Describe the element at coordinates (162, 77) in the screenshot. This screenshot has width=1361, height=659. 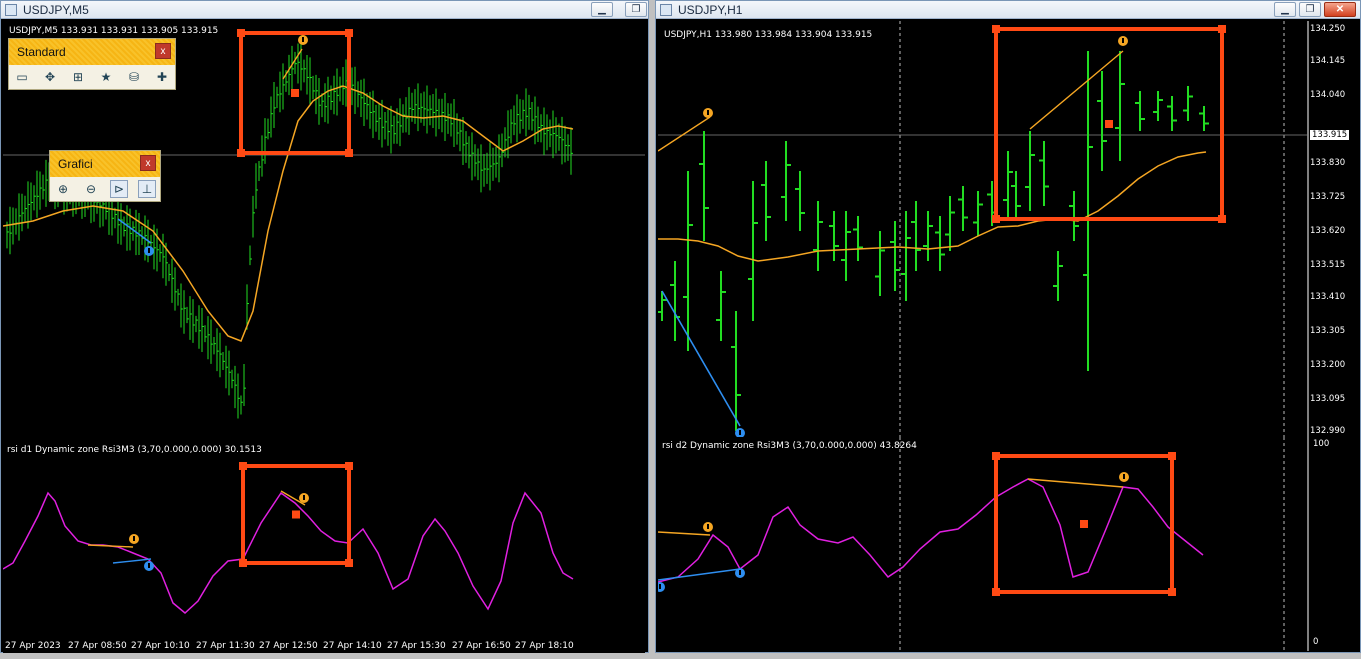
I see `new-order-icon: ✚` at that location.